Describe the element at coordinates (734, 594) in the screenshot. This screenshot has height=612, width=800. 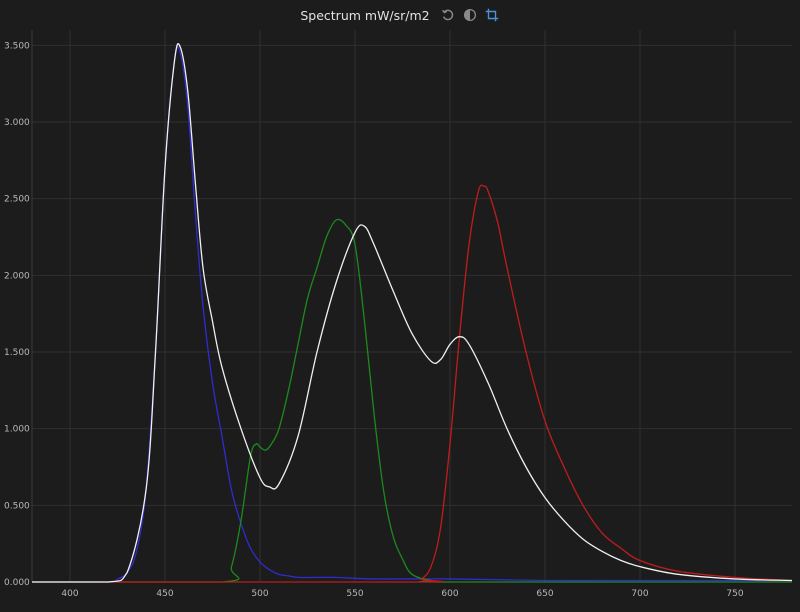
I see `x-tick-label-750: 750` at that location.